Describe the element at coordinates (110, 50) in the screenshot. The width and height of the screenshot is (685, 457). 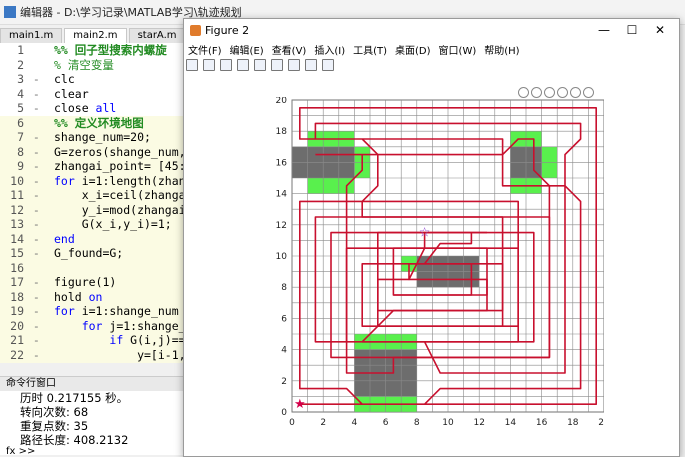
I see `code-token: %% 回子型搜索内螺旋` at that location.